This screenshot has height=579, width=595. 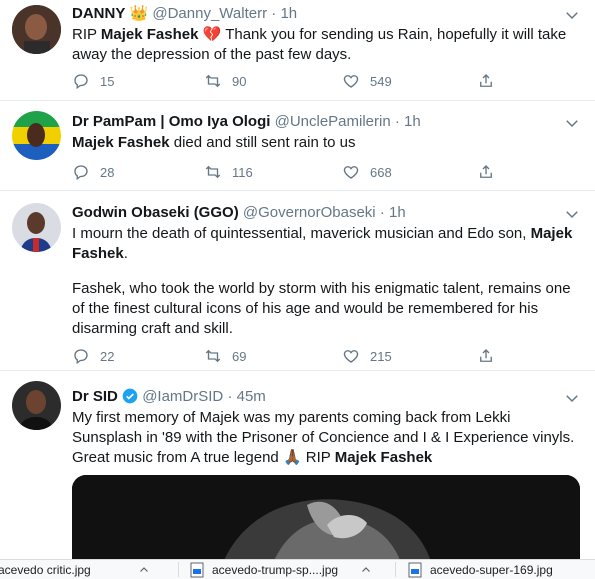 What do you see at coordinates (326, 520) in the screenshot?
I see `tweet-media-image` at bounding box center [326, 520].